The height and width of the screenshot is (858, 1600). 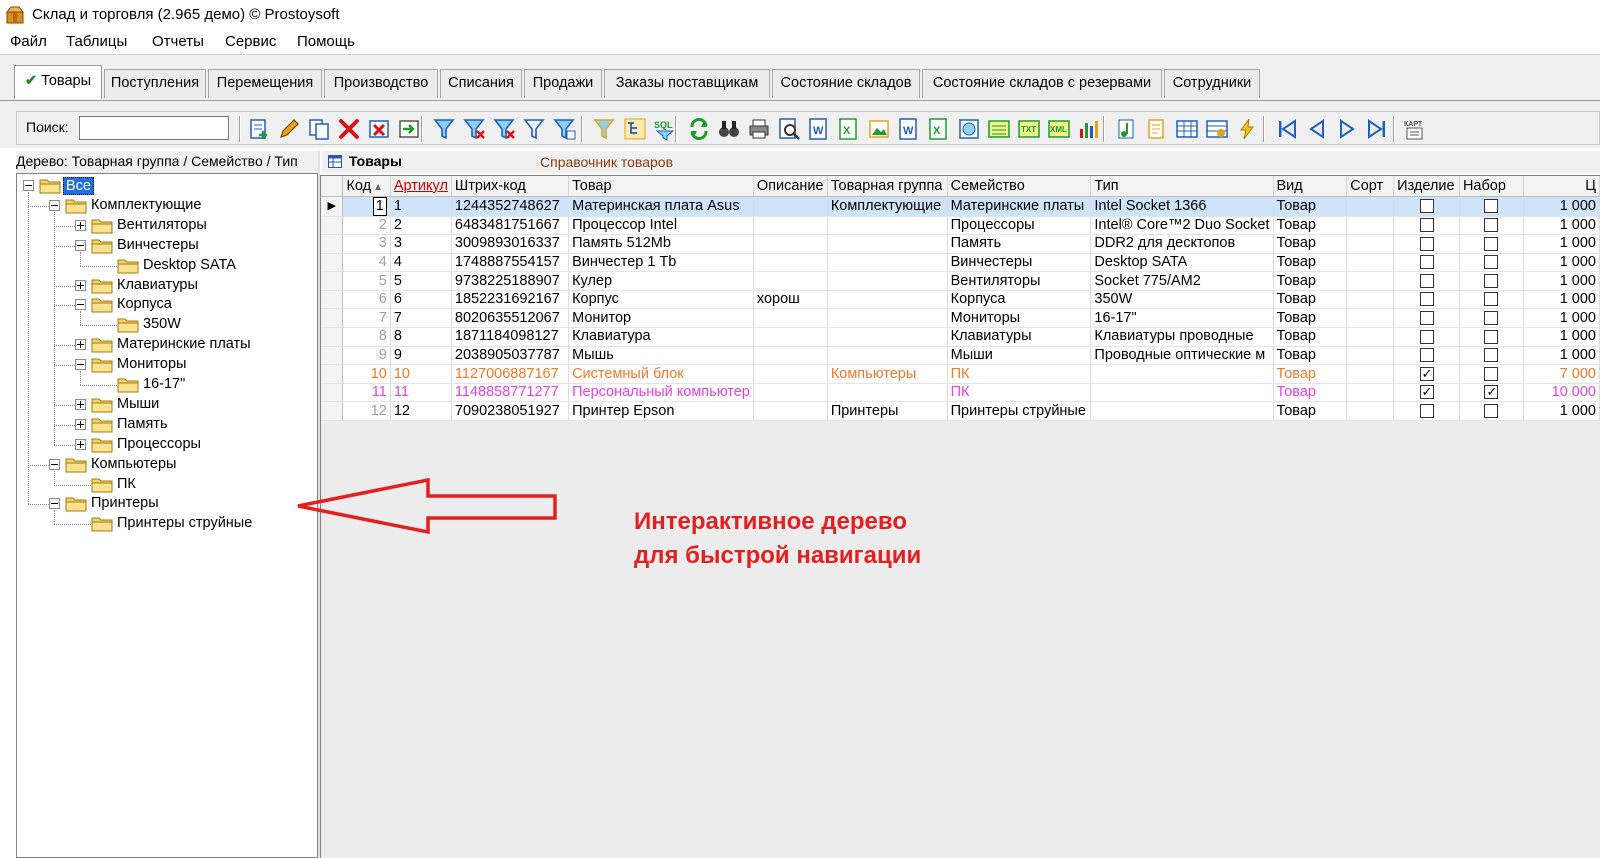 What do you see at coordinates (421, 263) in the screenshot?
I see `cell-article: 4` at bounding box center [421, 263].